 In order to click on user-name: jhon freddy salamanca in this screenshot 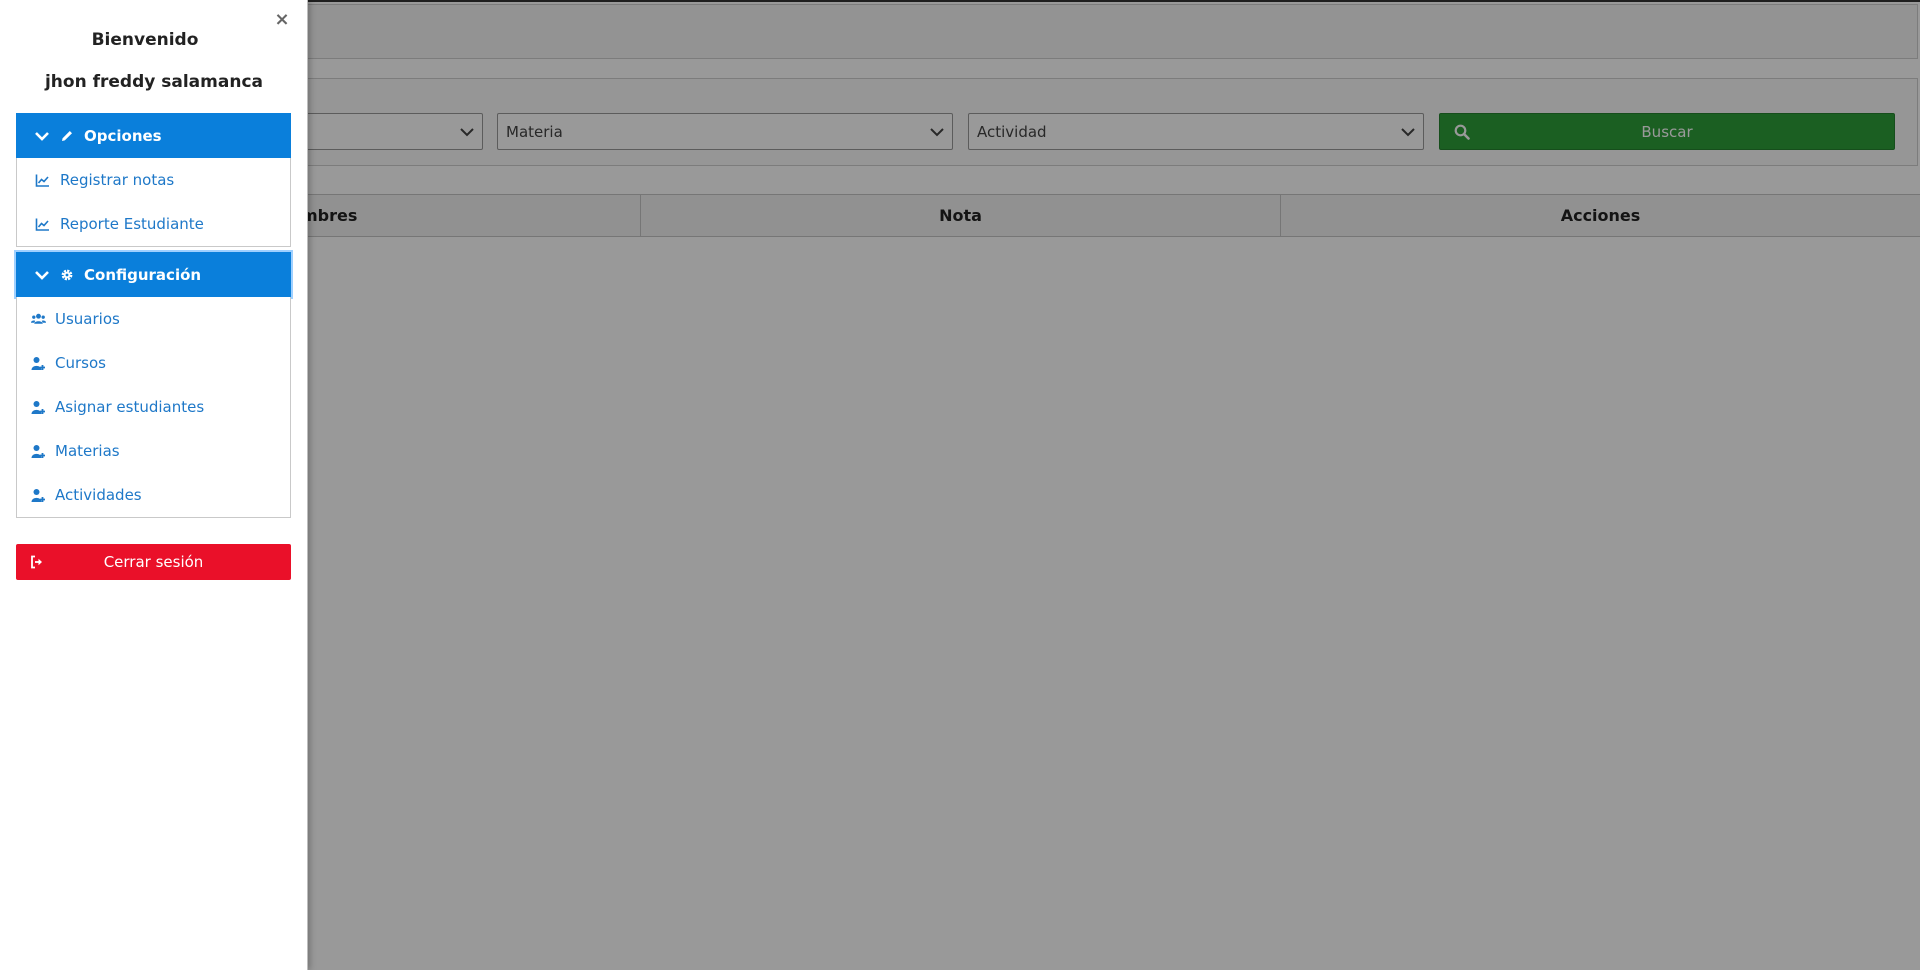, I will do `click(153, 82)`.